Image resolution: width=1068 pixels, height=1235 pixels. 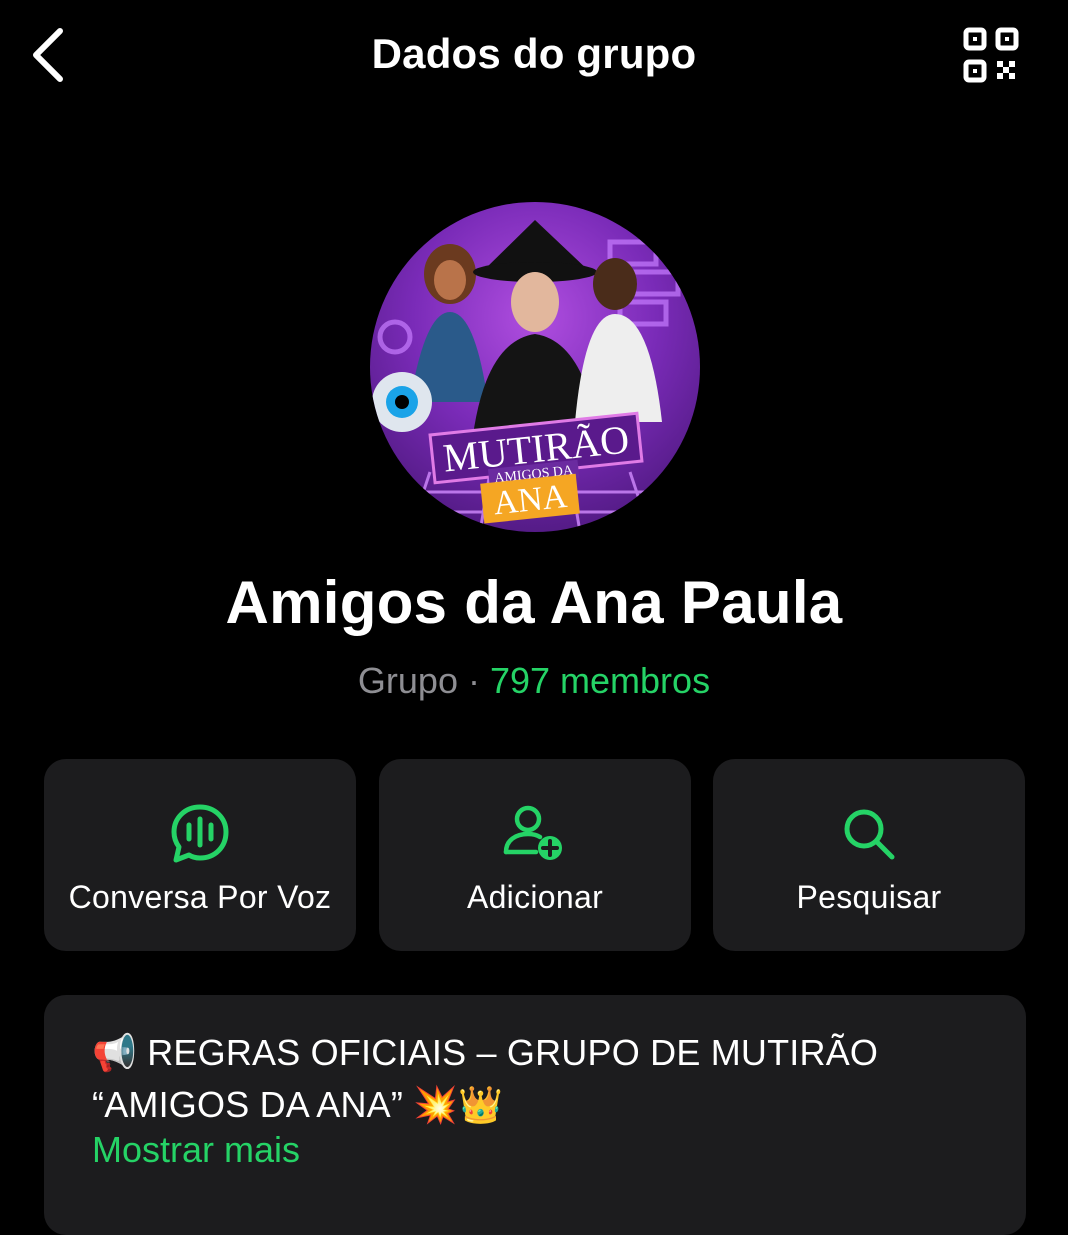 What do you see at coordinates (200, 897) in the screenshot?
I see `voice-chat-label: Conversa Por Voz` at bounding box center [200, 897].